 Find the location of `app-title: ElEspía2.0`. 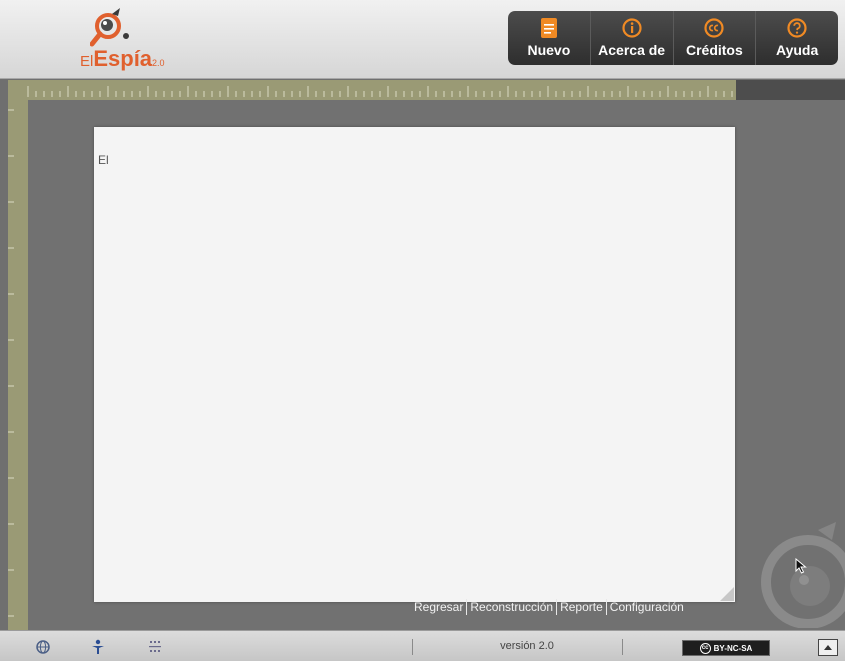

app-title: ElEspía2.0 is located at coordinates (122, 59).